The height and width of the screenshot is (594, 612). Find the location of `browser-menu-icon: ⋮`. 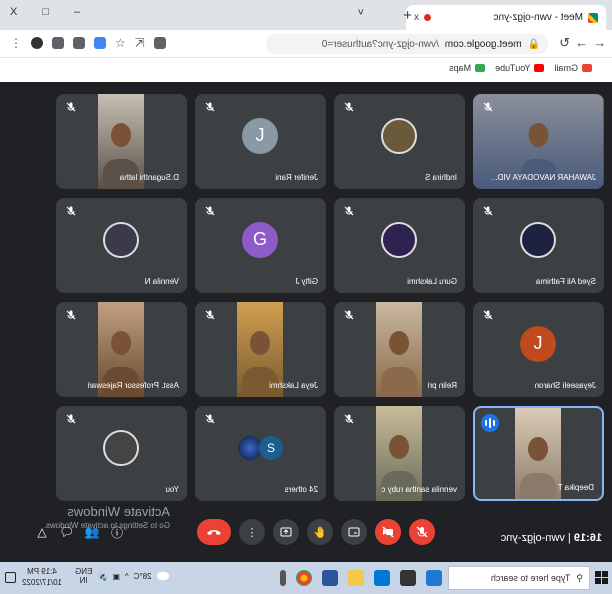

browser-menu-icon: ⋮ is located at coordinates (16, 43).